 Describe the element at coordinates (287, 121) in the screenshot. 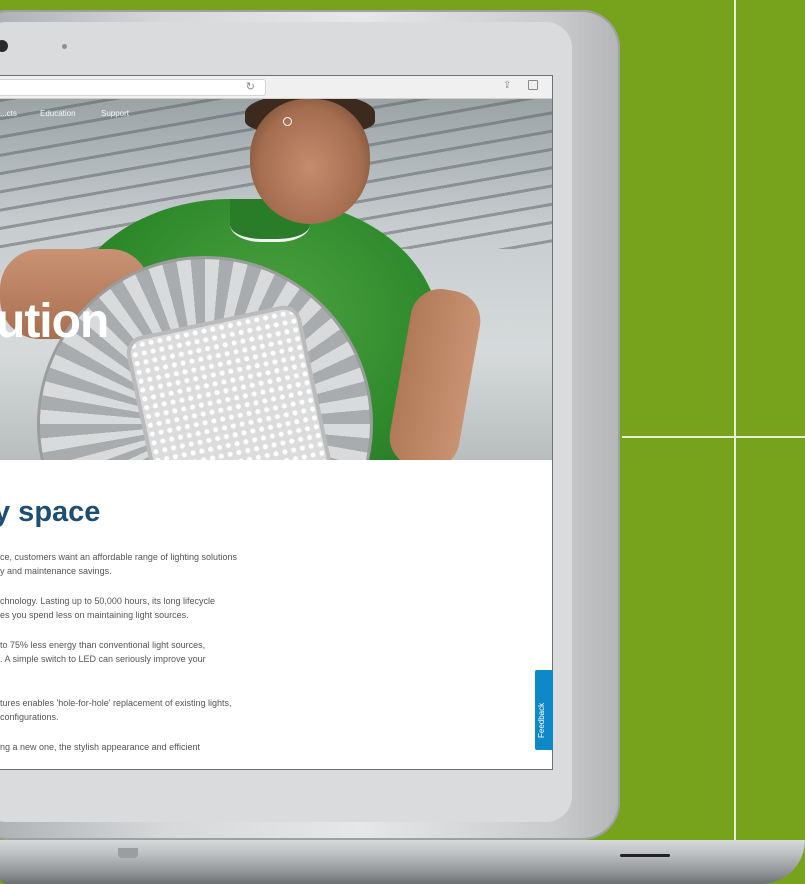

I see `search-icon` at that location.